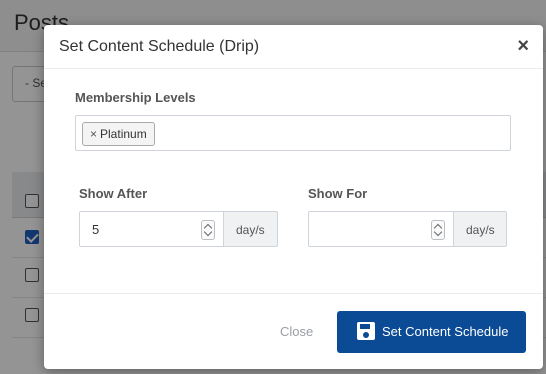  I want to click on membership-tag-label: Platinum, so click(123, 134).